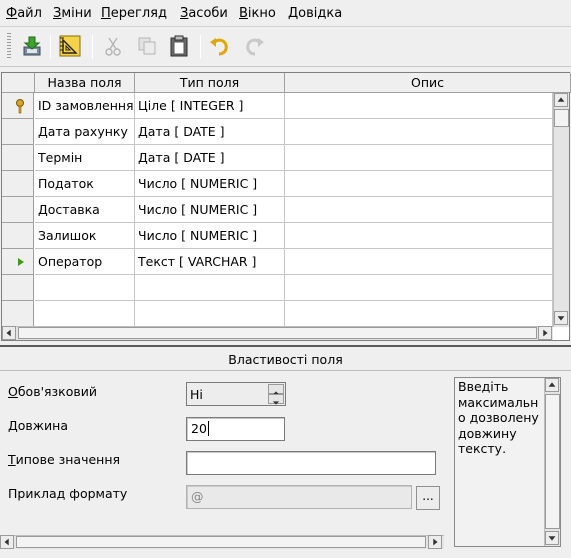 This screenshot has height=558, width=571. I want to click on default-value-input, so click(311, 463).